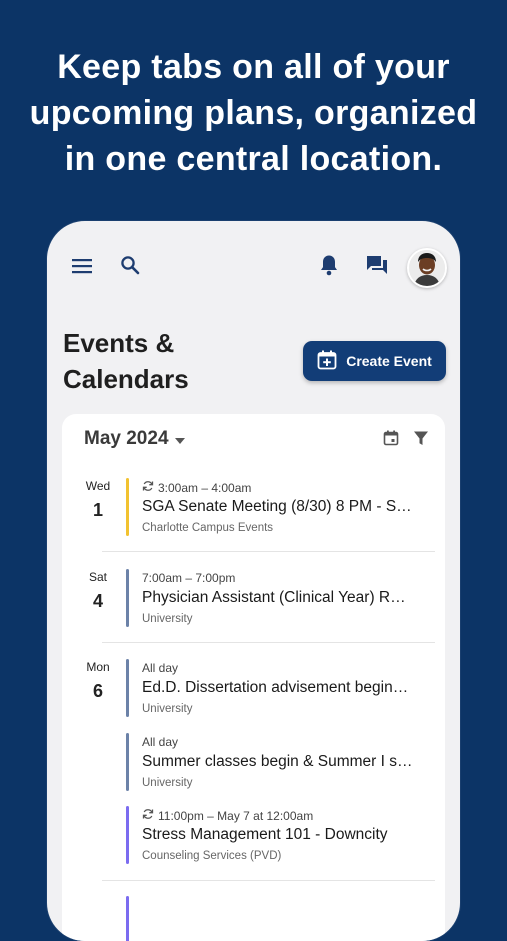 The image size is (507, 941). I want to click on profile-avatar, so click(427, 268).